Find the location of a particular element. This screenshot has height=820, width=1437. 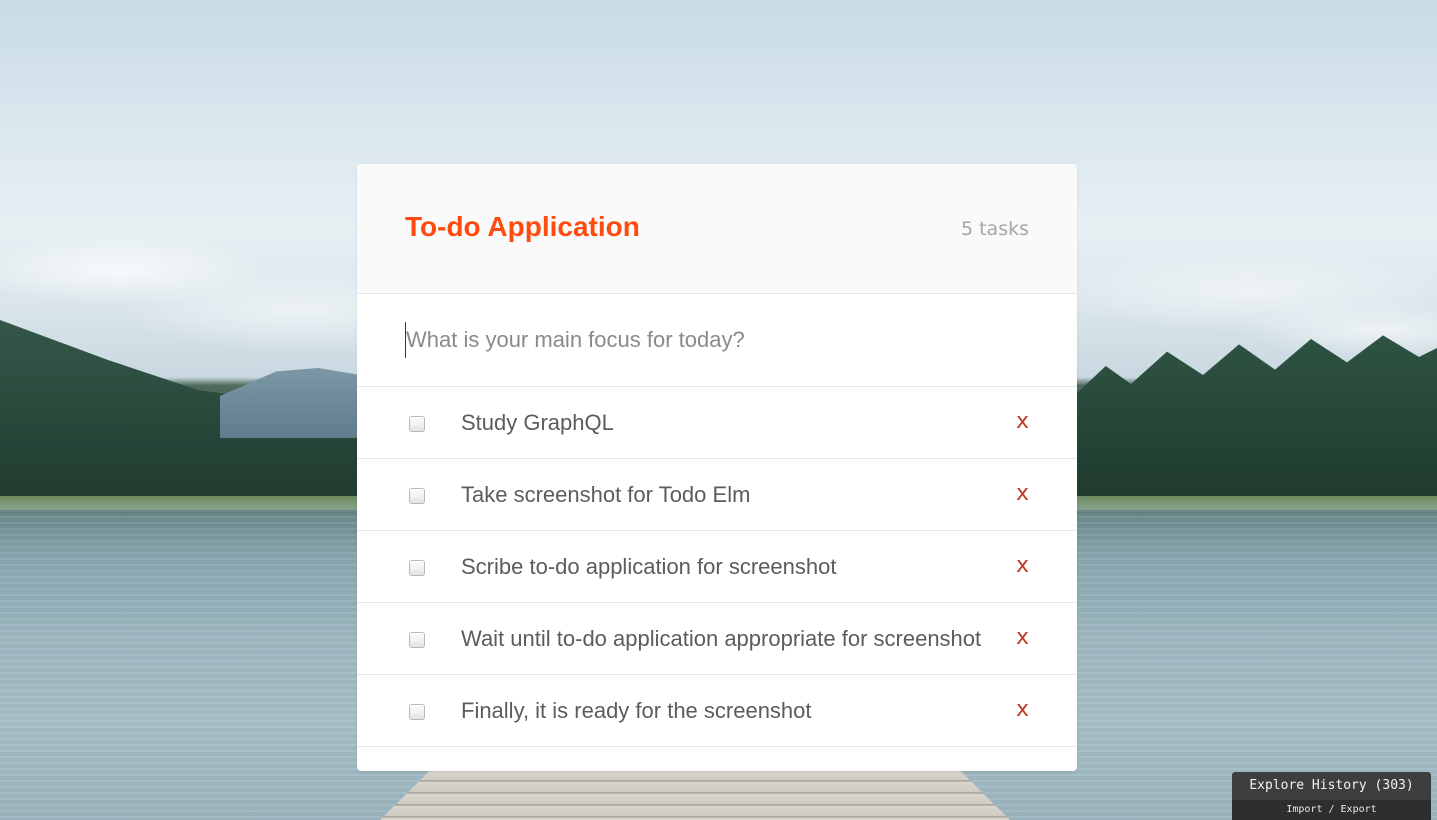

new-task-row is located at coordinates (717, 340).